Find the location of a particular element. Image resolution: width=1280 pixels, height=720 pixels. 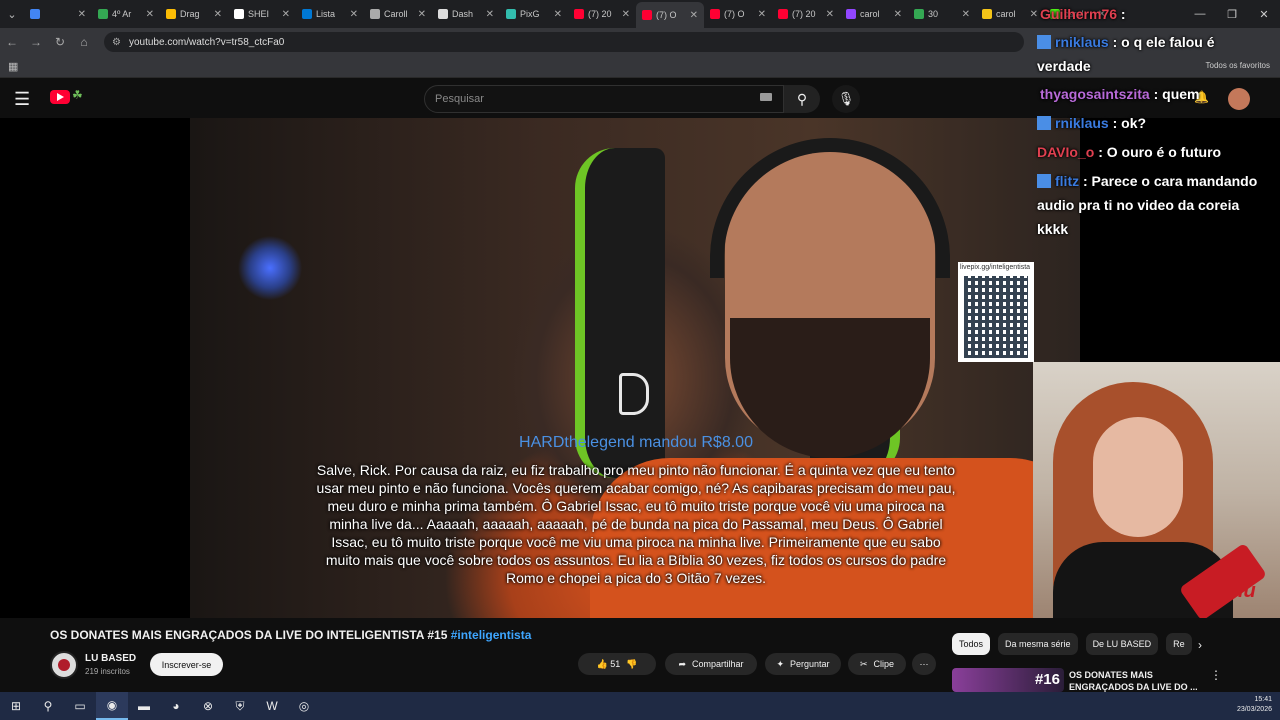

browser-tab: 30 ✕ is located at coordinates (942, 14).